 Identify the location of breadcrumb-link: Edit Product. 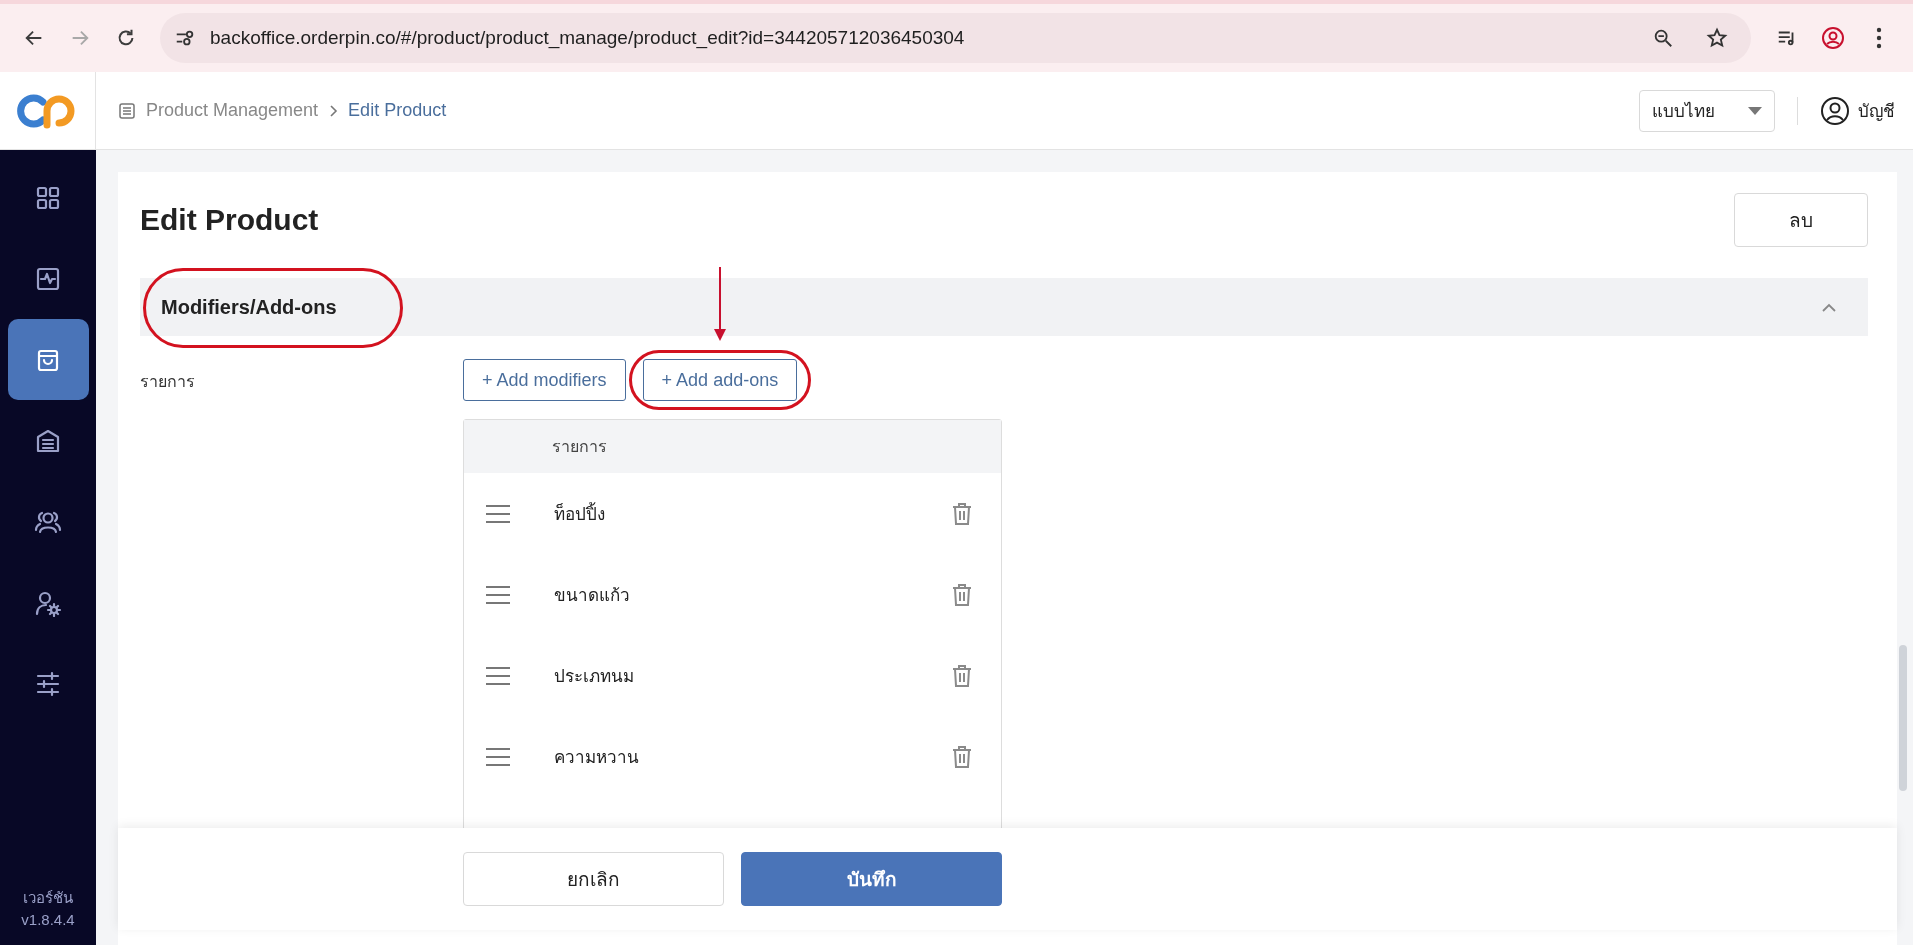
(397, 110).